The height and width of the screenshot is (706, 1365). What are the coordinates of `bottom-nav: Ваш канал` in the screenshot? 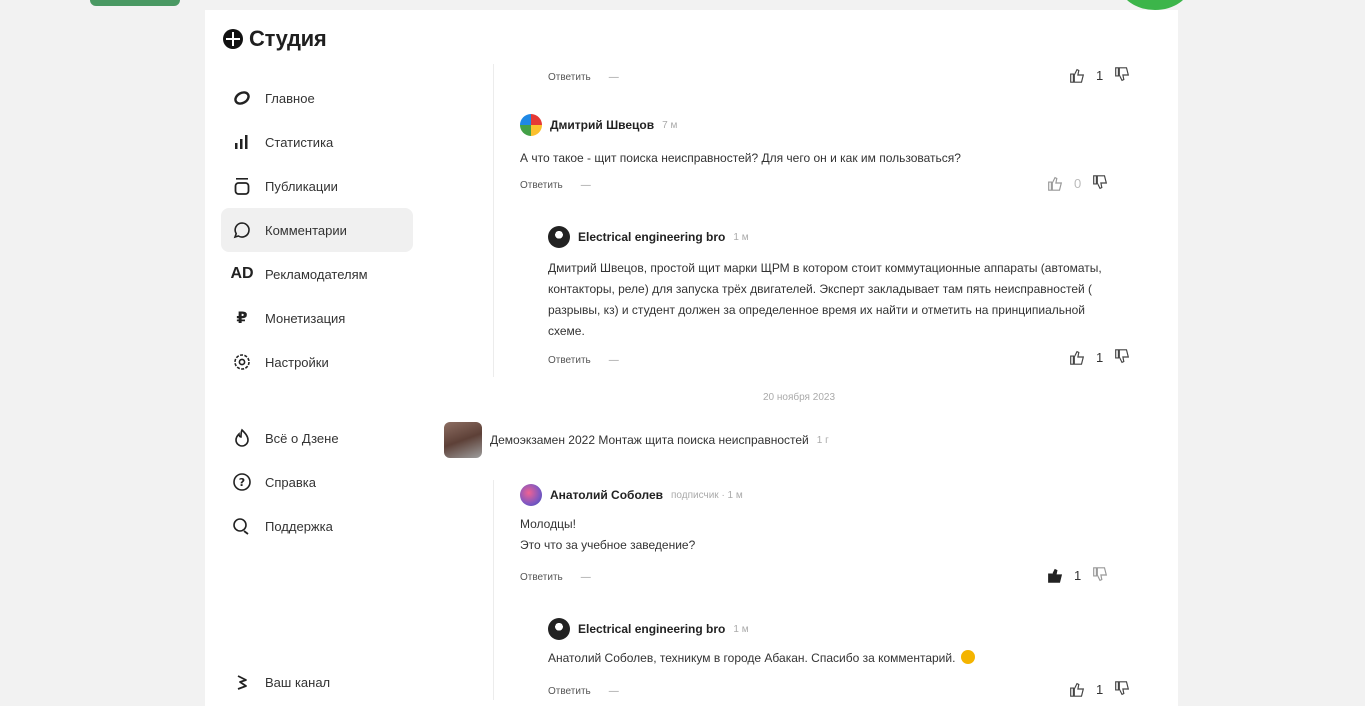 It's located at (317, 682).